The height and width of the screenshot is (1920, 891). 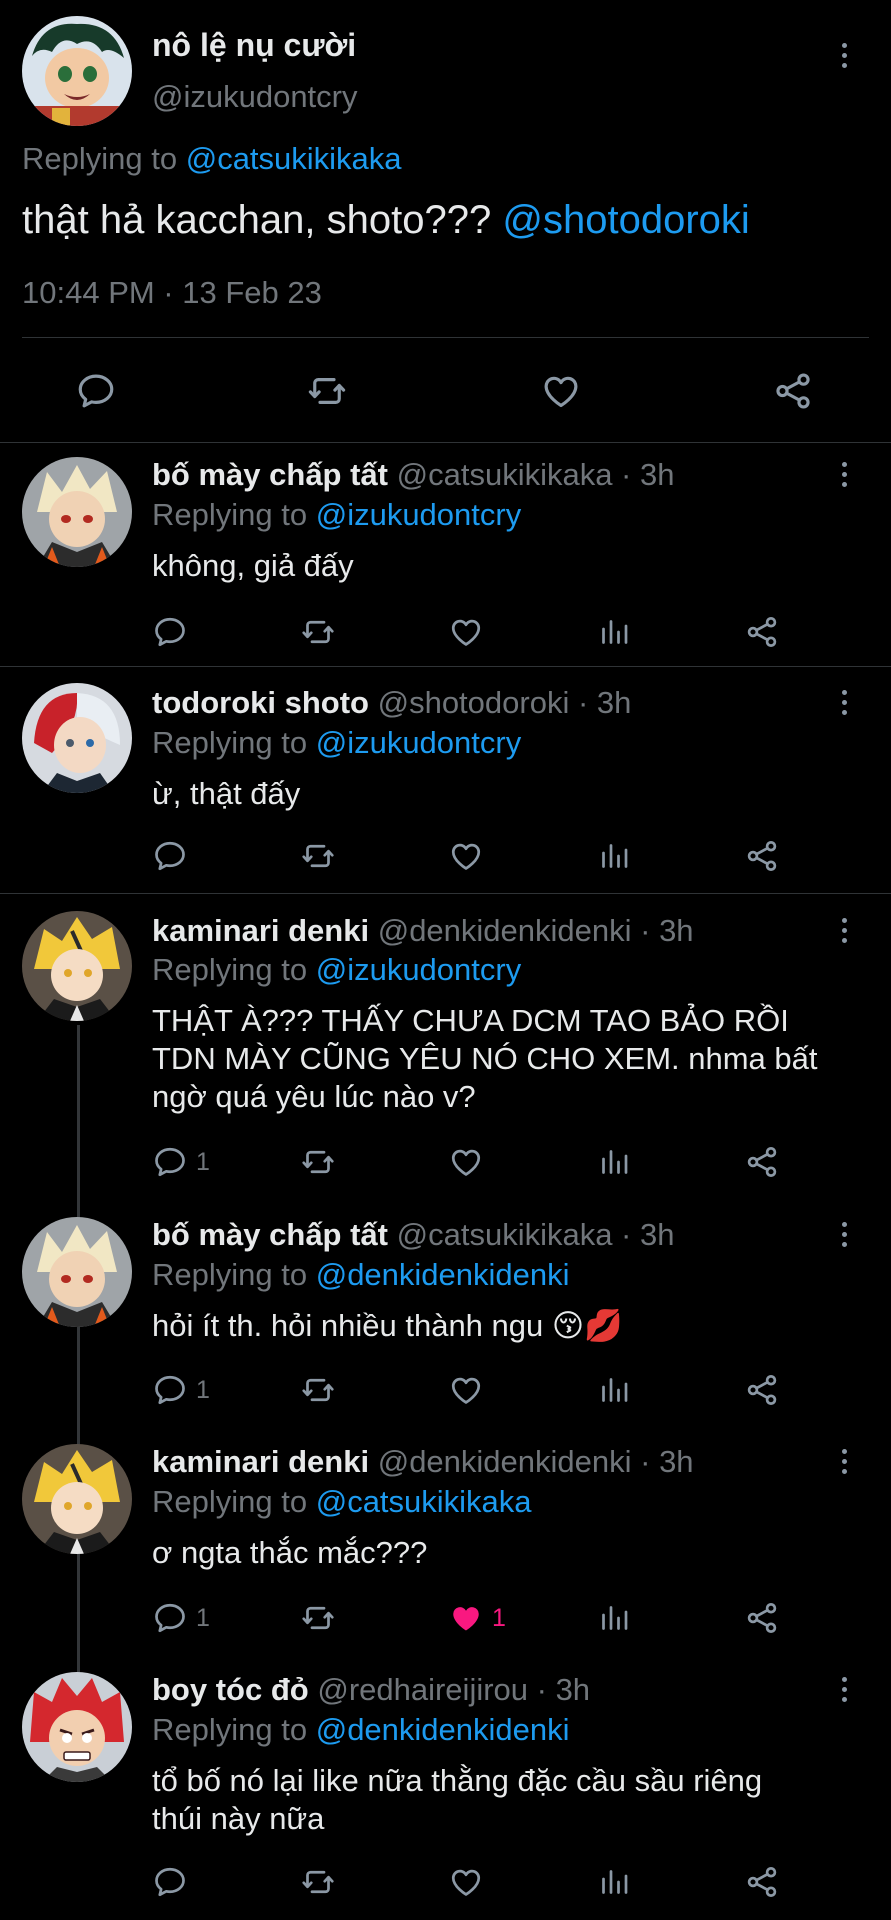 I want to click on like-count: 1, so click(x=499, y=1617).